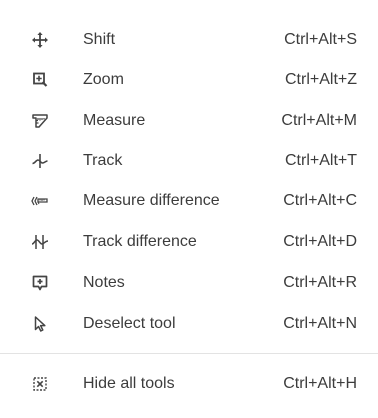  What do you see at coordinates (129, 383) in the screenshot?
I see `menu-item-label: Hide all tools` at bounding box center [129, 383].